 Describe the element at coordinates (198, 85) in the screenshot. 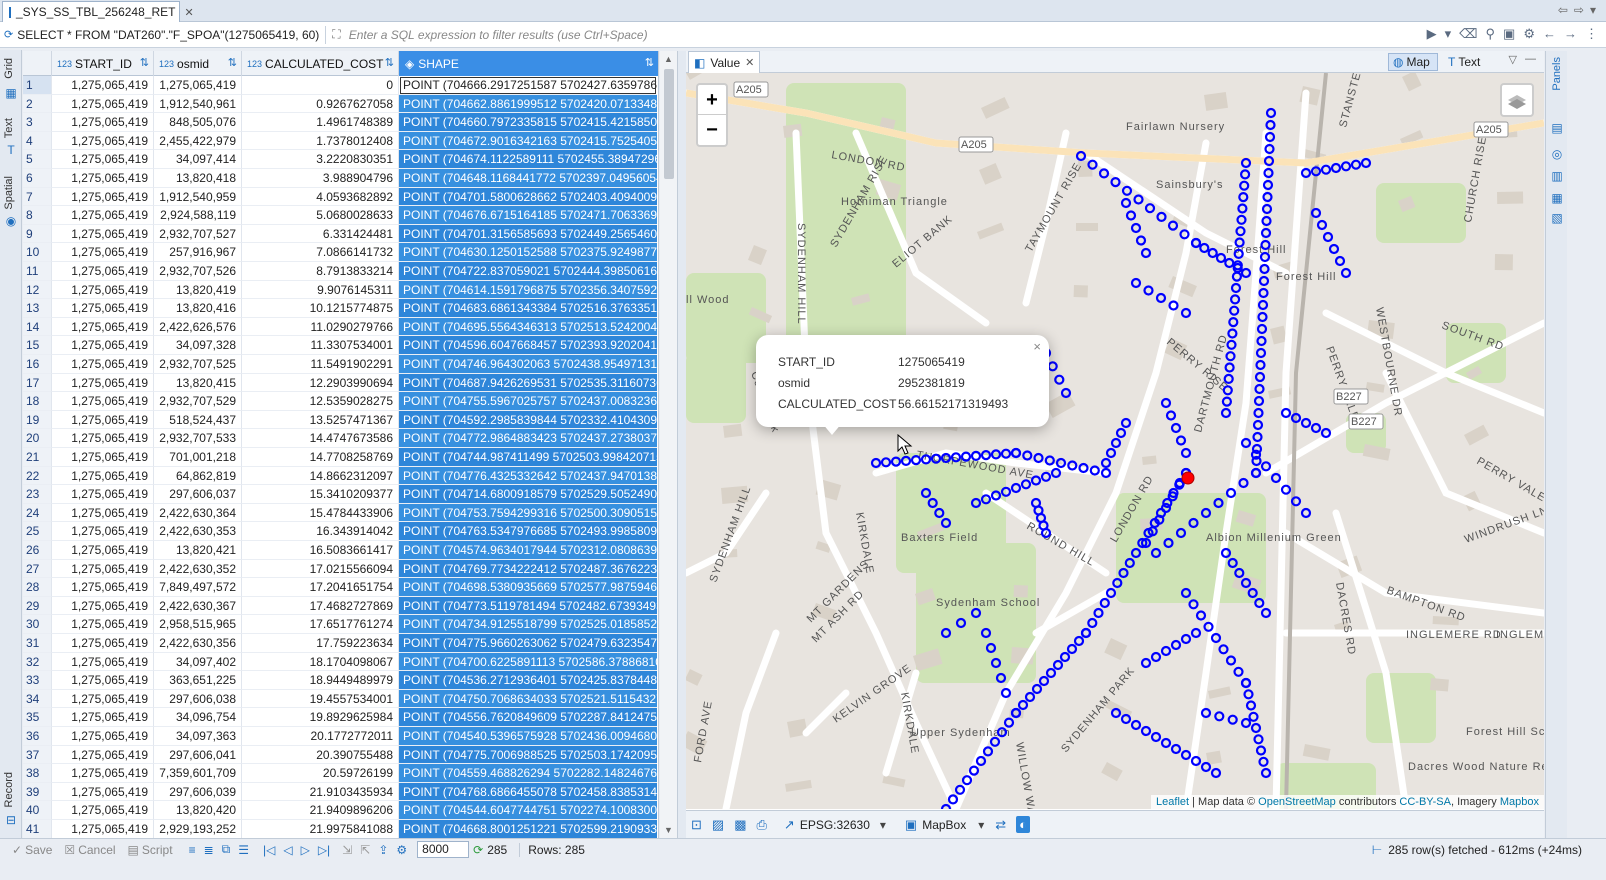

I see `osmid-cell: 1,275,065,419` at that location.